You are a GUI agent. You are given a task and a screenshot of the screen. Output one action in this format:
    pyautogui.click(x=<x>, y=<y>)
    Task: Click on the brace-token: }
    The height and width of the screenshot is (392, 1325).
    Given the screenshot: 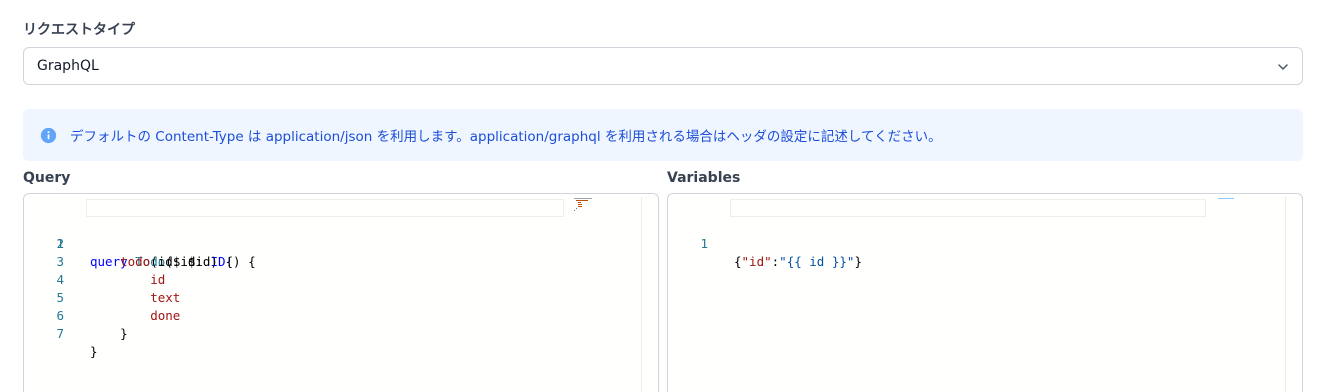 What is the action you would take?
    pyautogui.click(x=858, y=261)
    